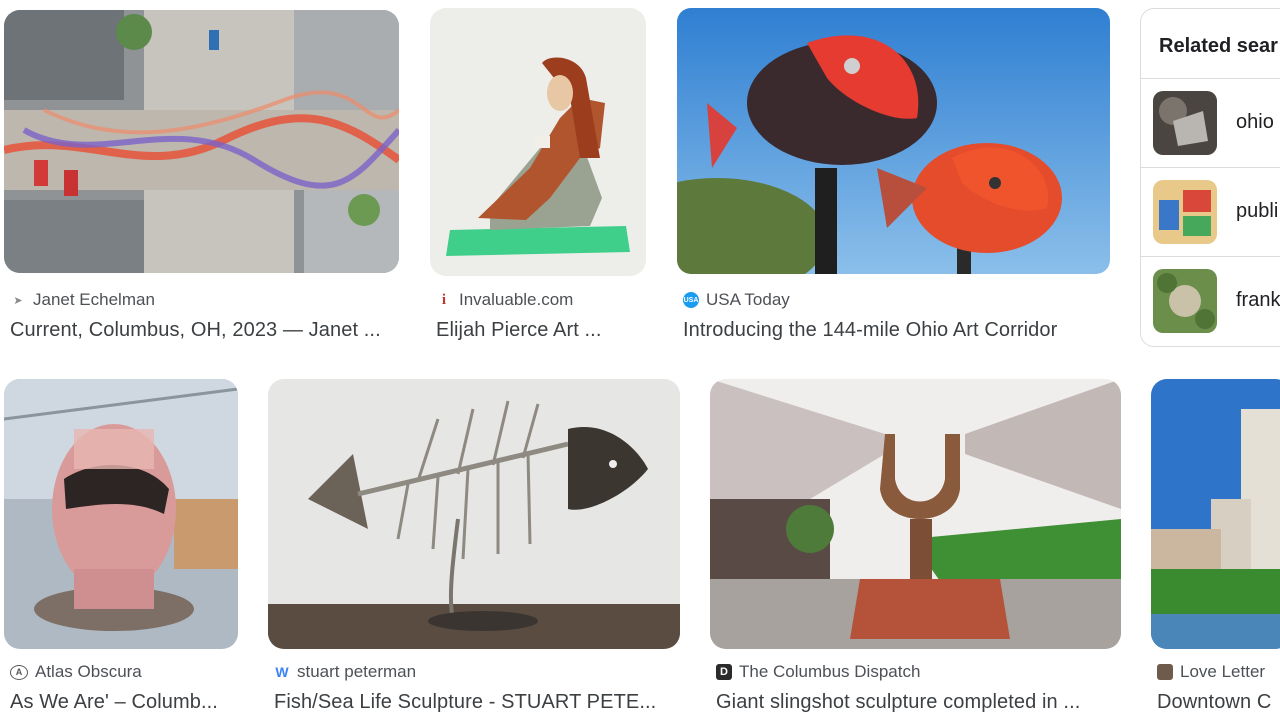 This screenshot has height=720, width=1280. What do you see at coordinates (94, 299) in the screenshot?
I see `result-source-label: Janet Echelman` at bounding box center [94, 299].